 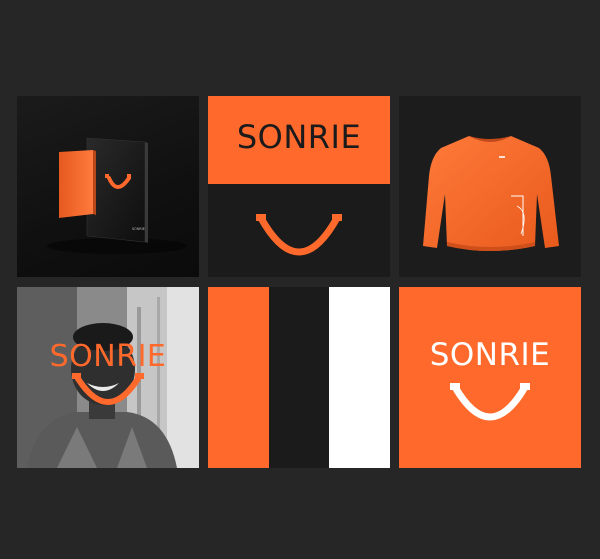 I want to click on swatch-orange, so click(x=238, y=377).